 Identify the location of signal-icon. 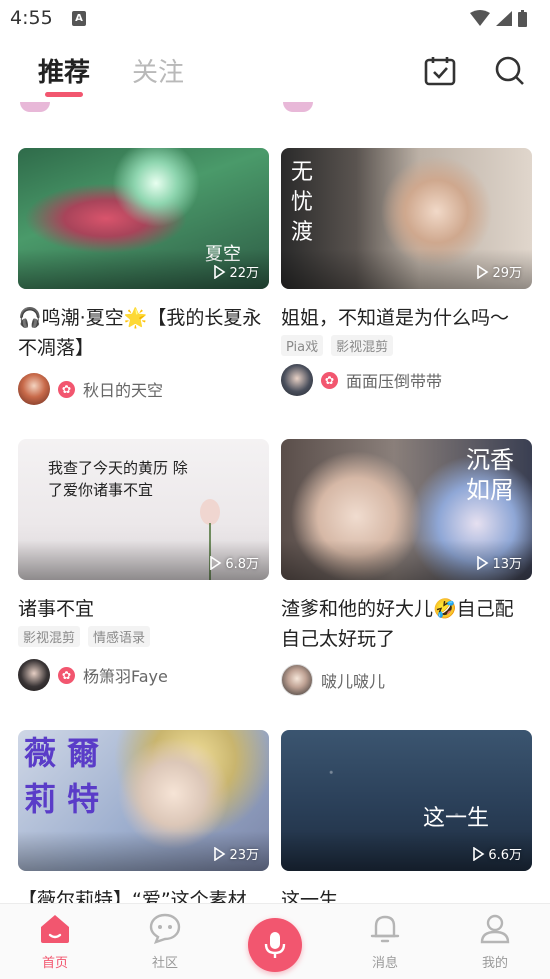
(504, 18).